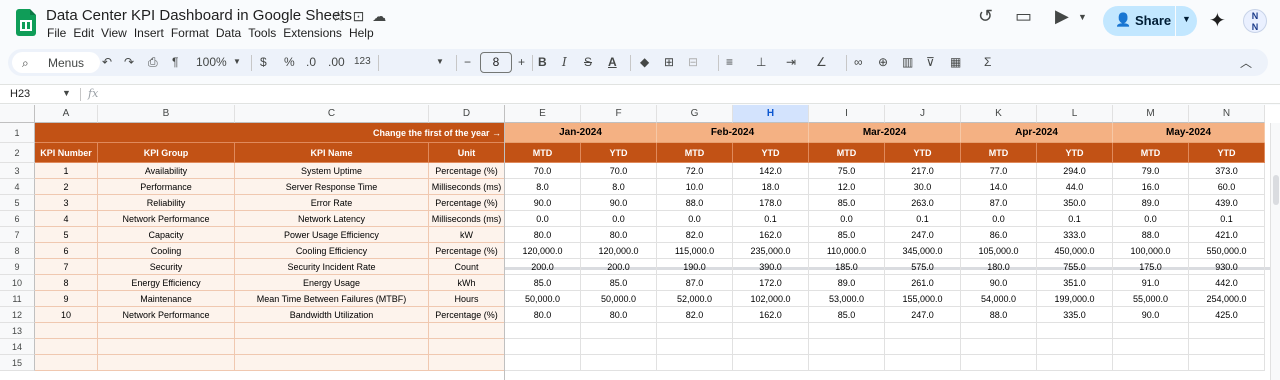  What do you see at coordinates (999, 171) in the screenshot?
I see `table-cell: 77.0` at bounding box center [999, 171].